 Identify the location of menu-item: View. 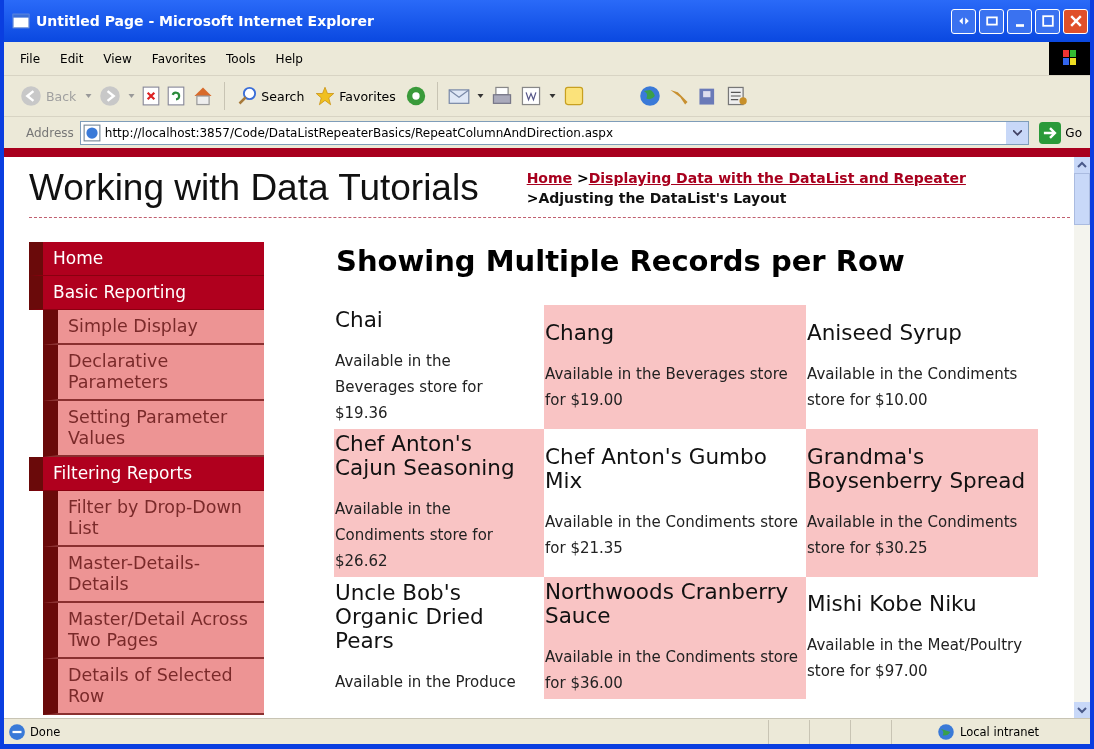
(117, 58).